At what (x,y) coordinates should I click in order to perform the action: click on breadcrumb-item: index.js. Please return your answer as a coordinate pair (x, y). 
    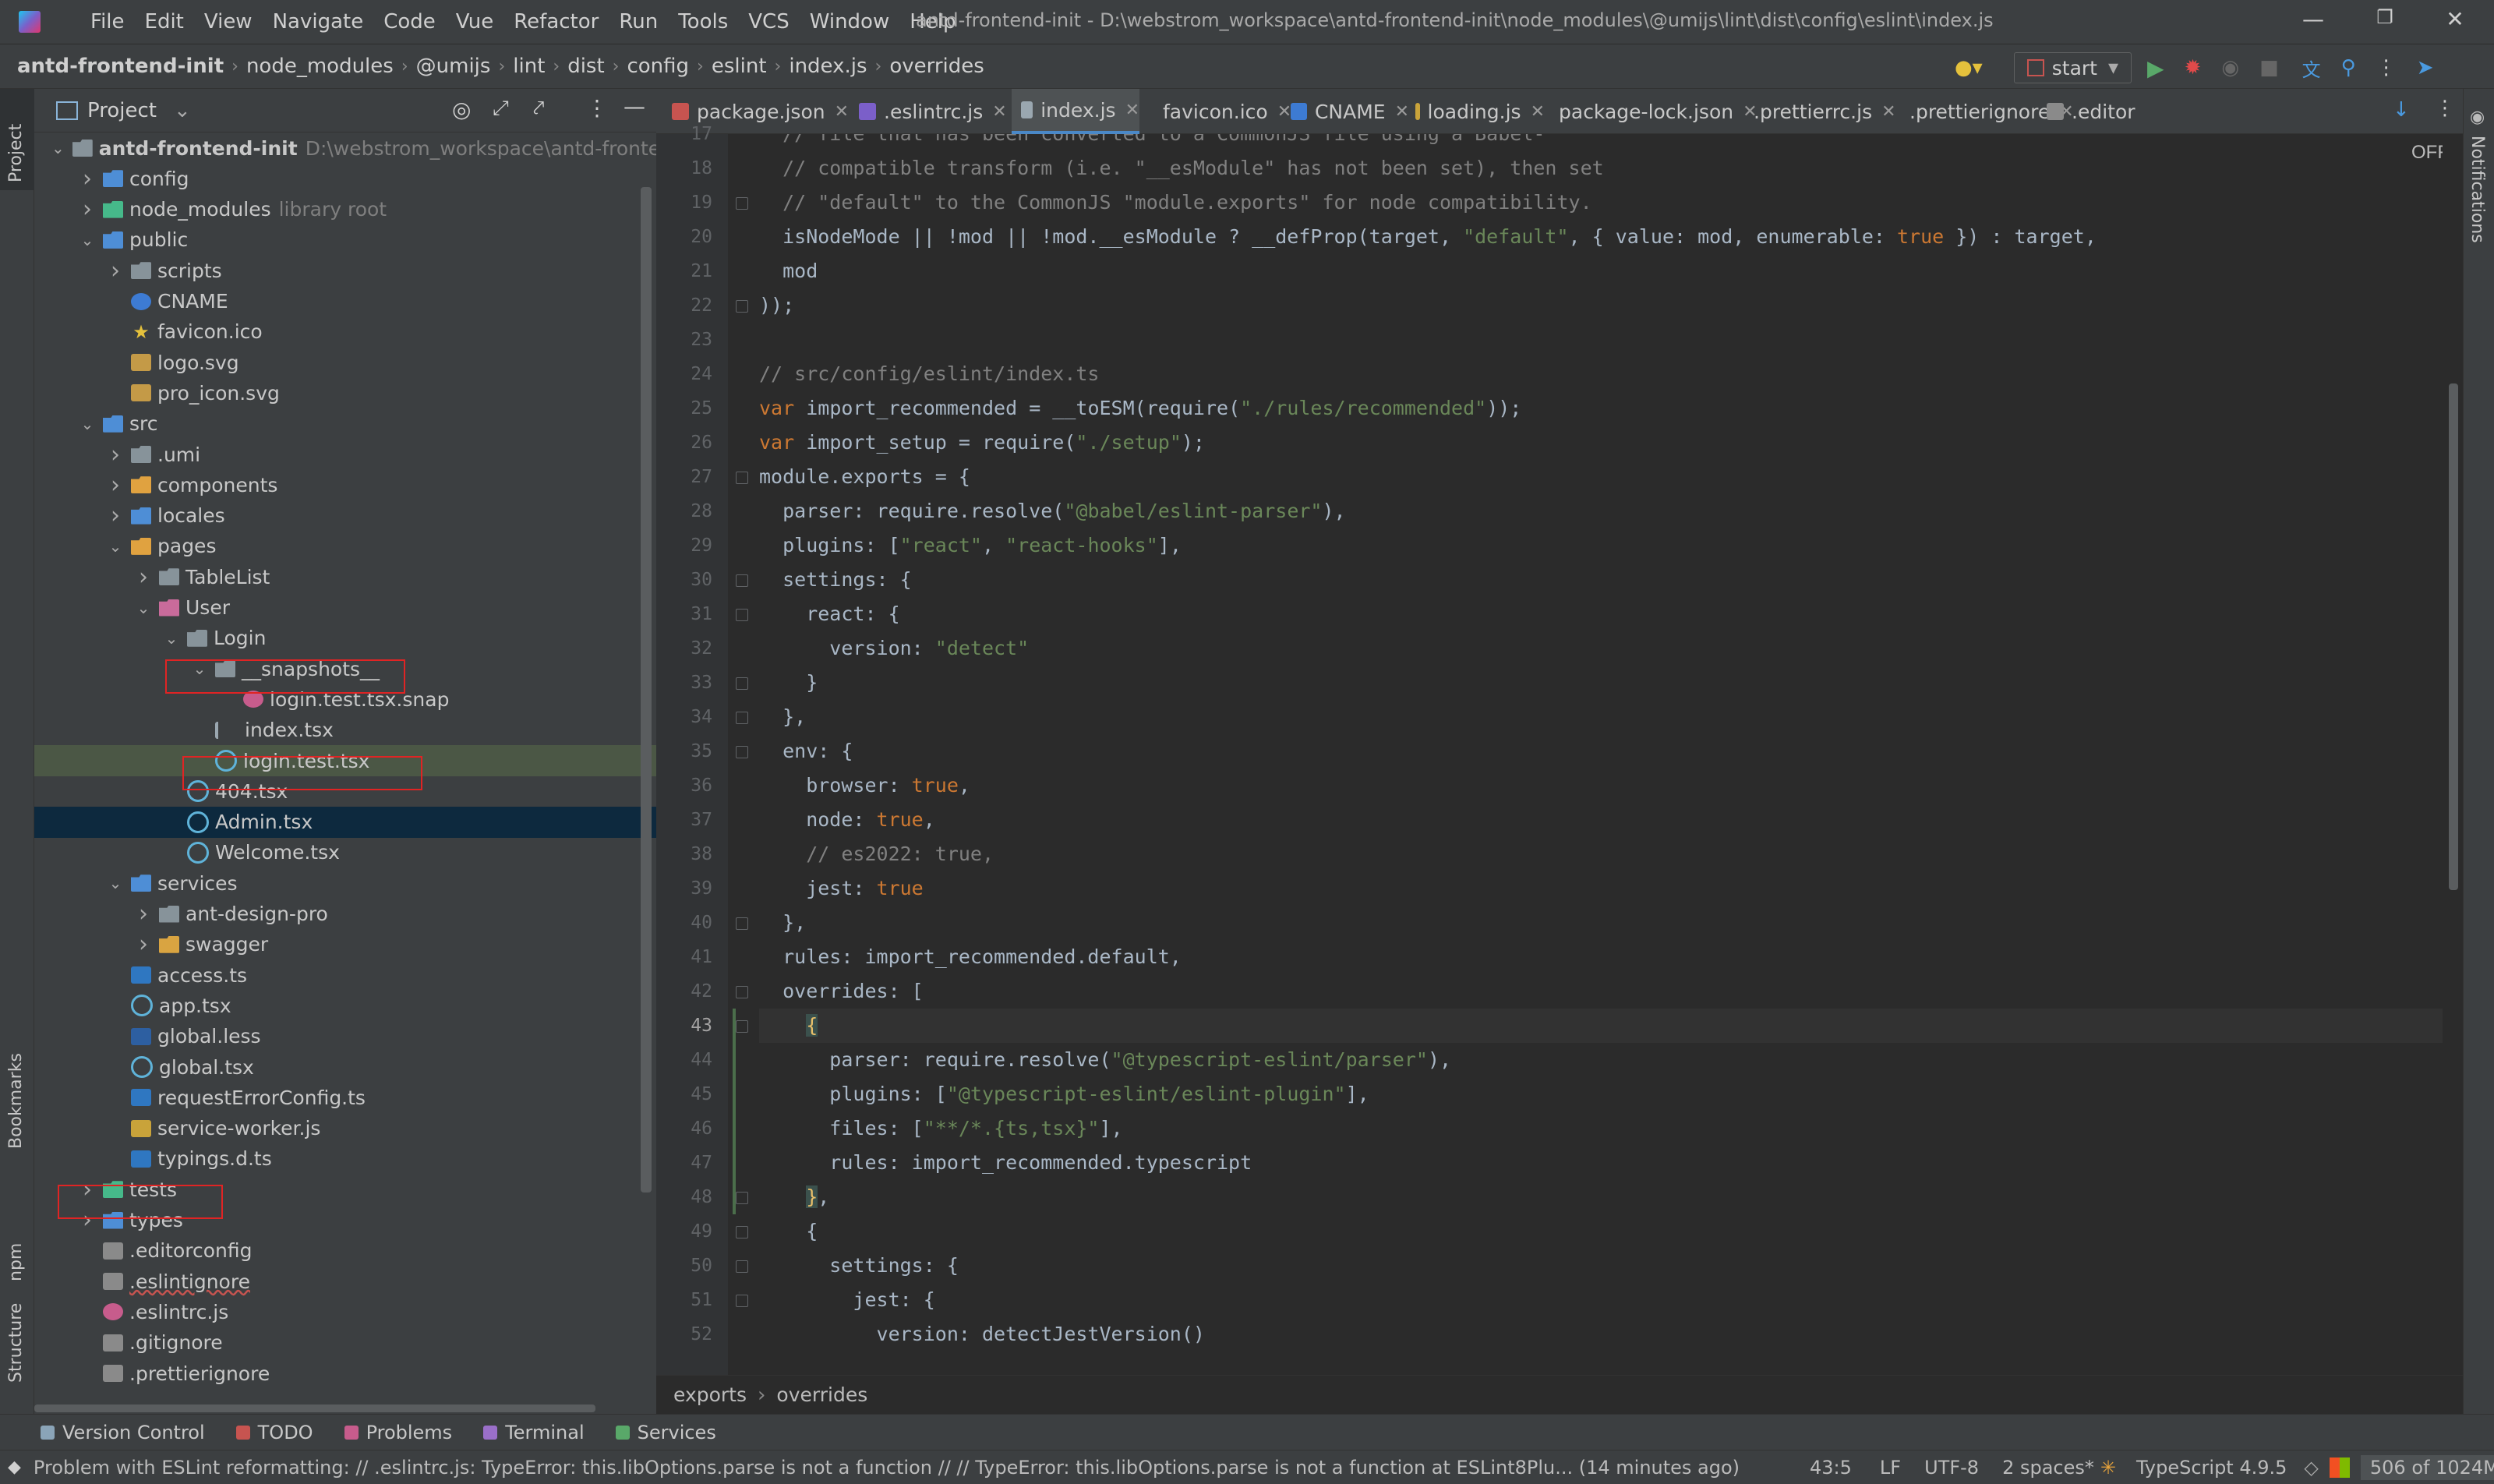
    Looking at the image, I should click on (828, 66).